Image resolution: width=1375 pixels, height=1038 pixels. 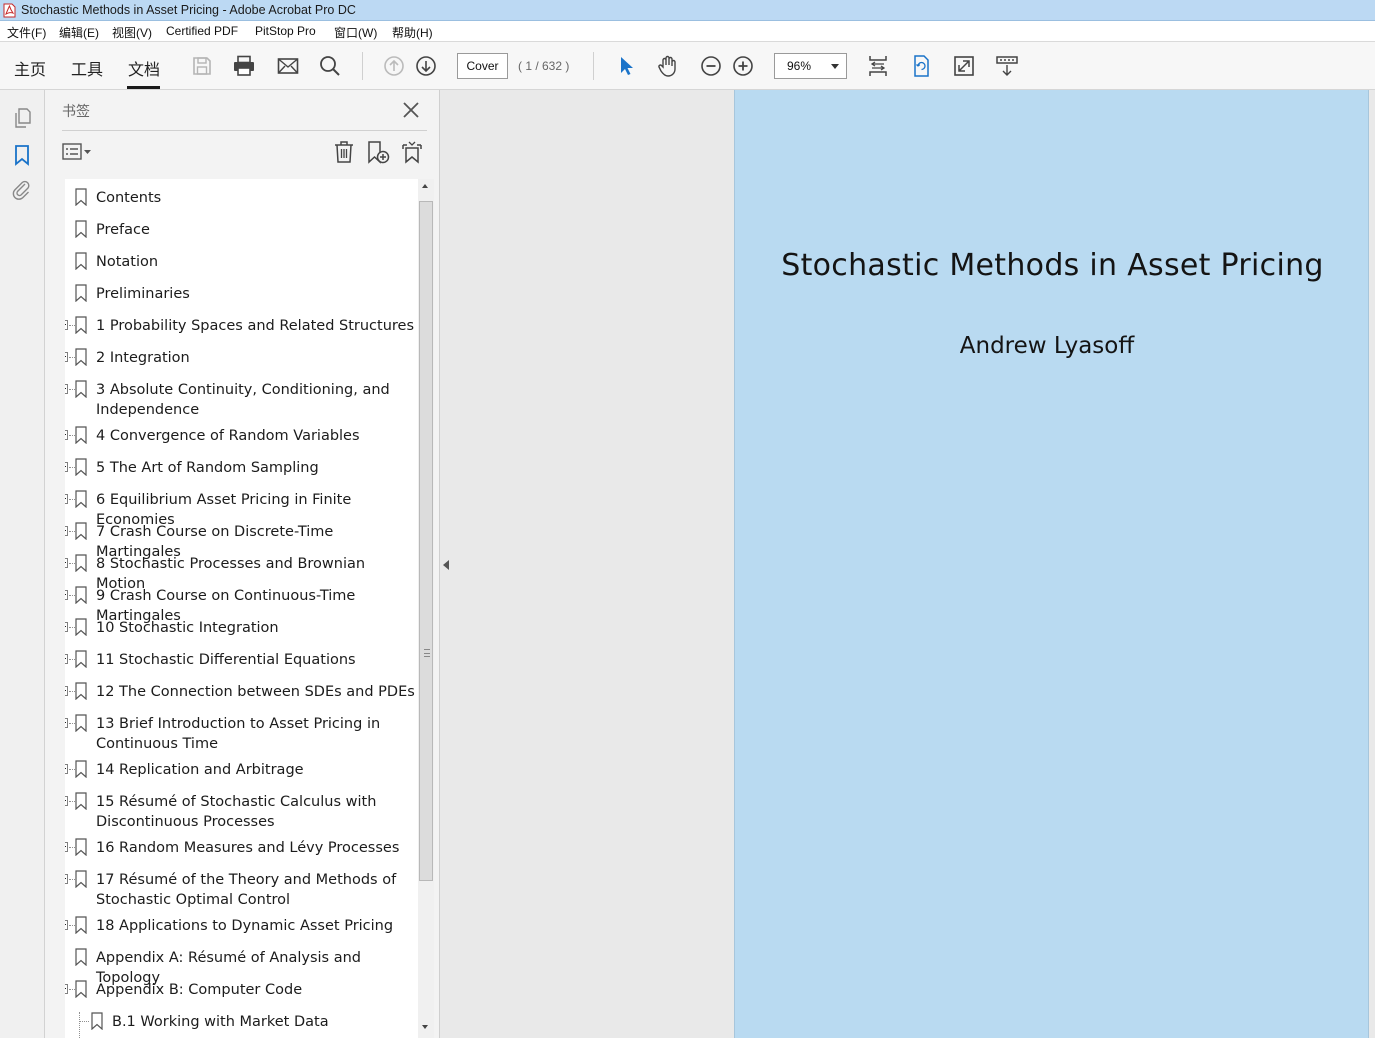 I want to click on panel-title: 书签, so click(x=76, y=111).